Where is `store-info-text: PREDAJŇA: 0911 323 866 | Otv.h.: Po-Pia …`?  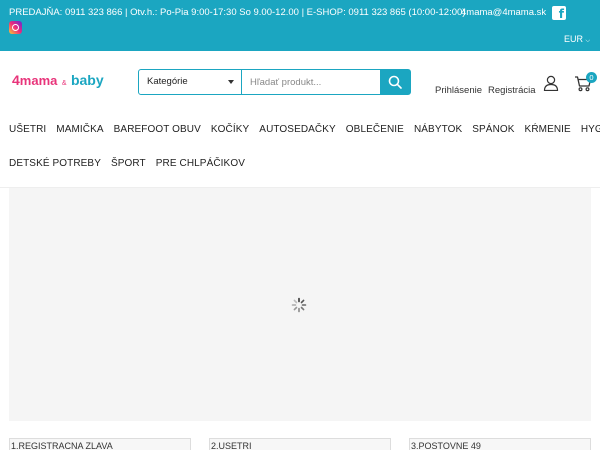
store-info-text: PREDAJŇA: 0911 323 866 | Otv.h.: Po-Pia … is located at coordinates (237, 12).